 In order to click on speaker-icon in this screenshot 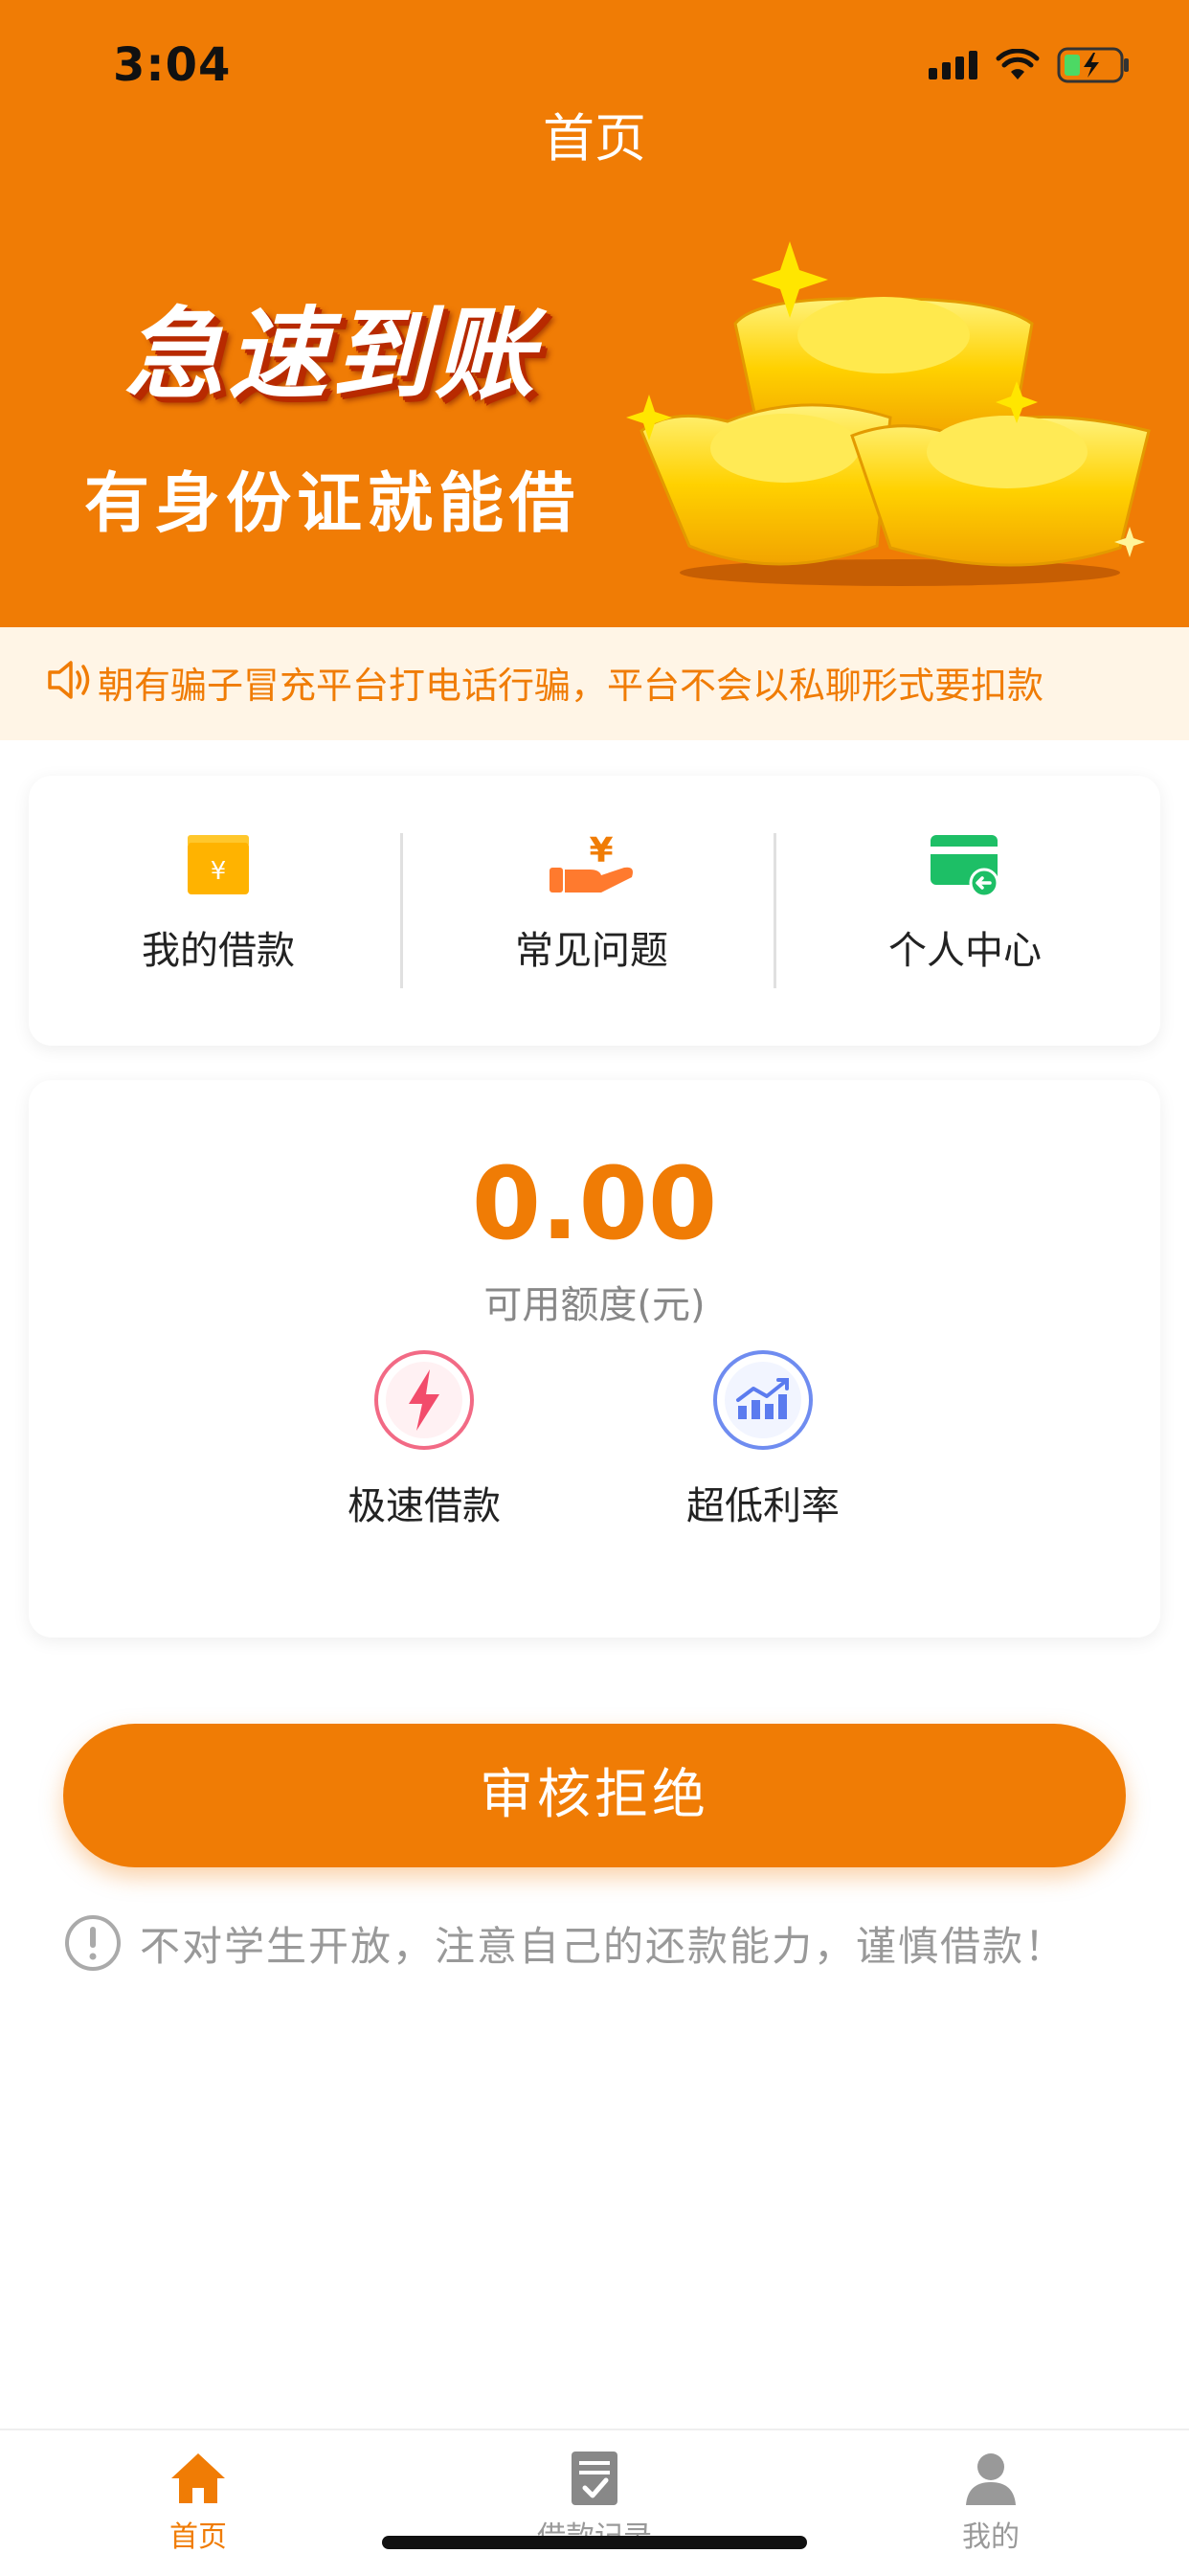, I will do `click(69, 680)`.